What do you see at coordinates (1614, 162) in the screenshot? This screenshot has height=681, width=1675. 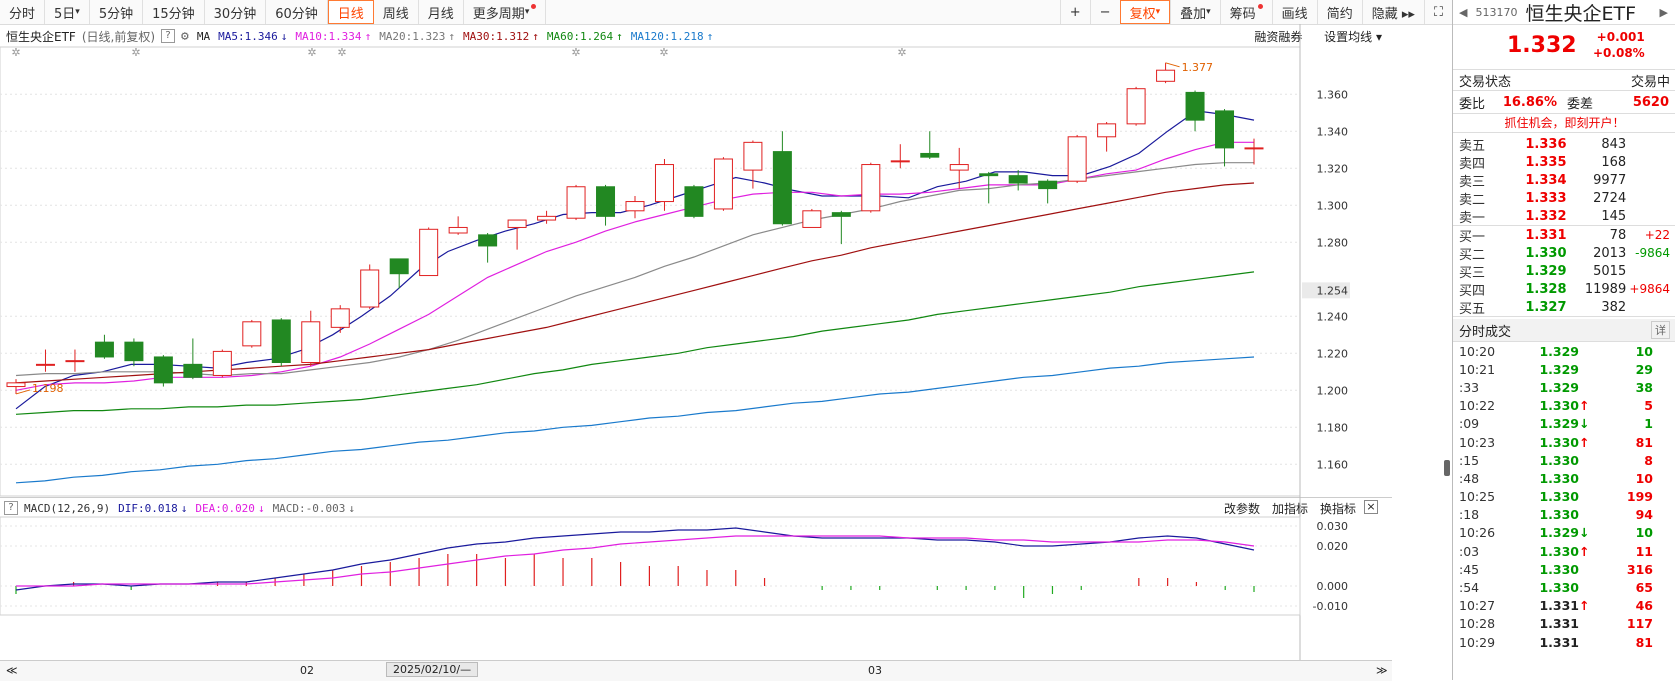 I see `asks-volume: 168` at bounding box center [1614, 162].